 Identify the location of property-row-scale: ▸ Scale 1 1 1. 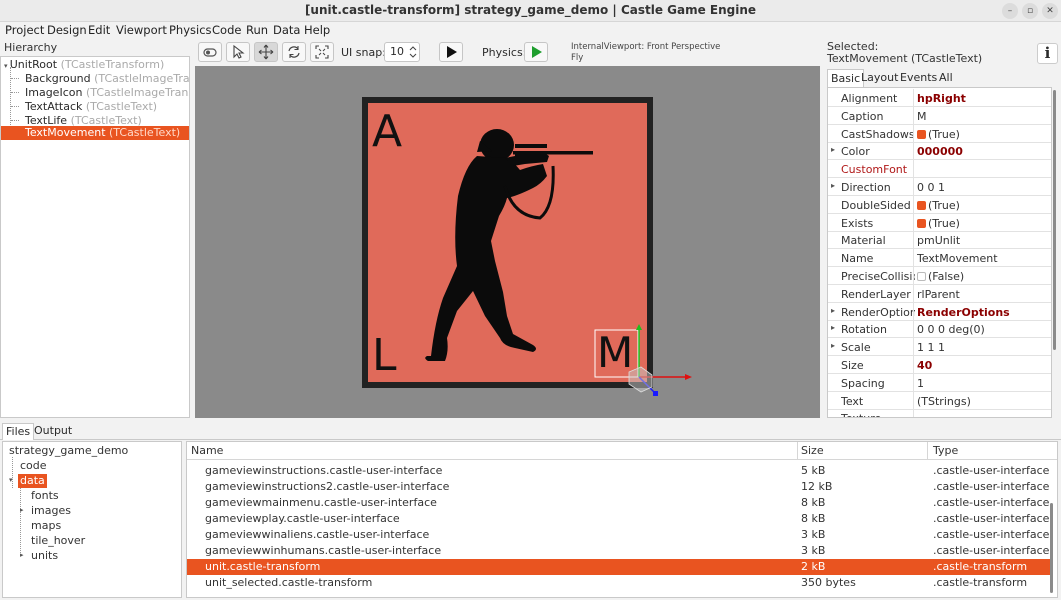
(939, 347).